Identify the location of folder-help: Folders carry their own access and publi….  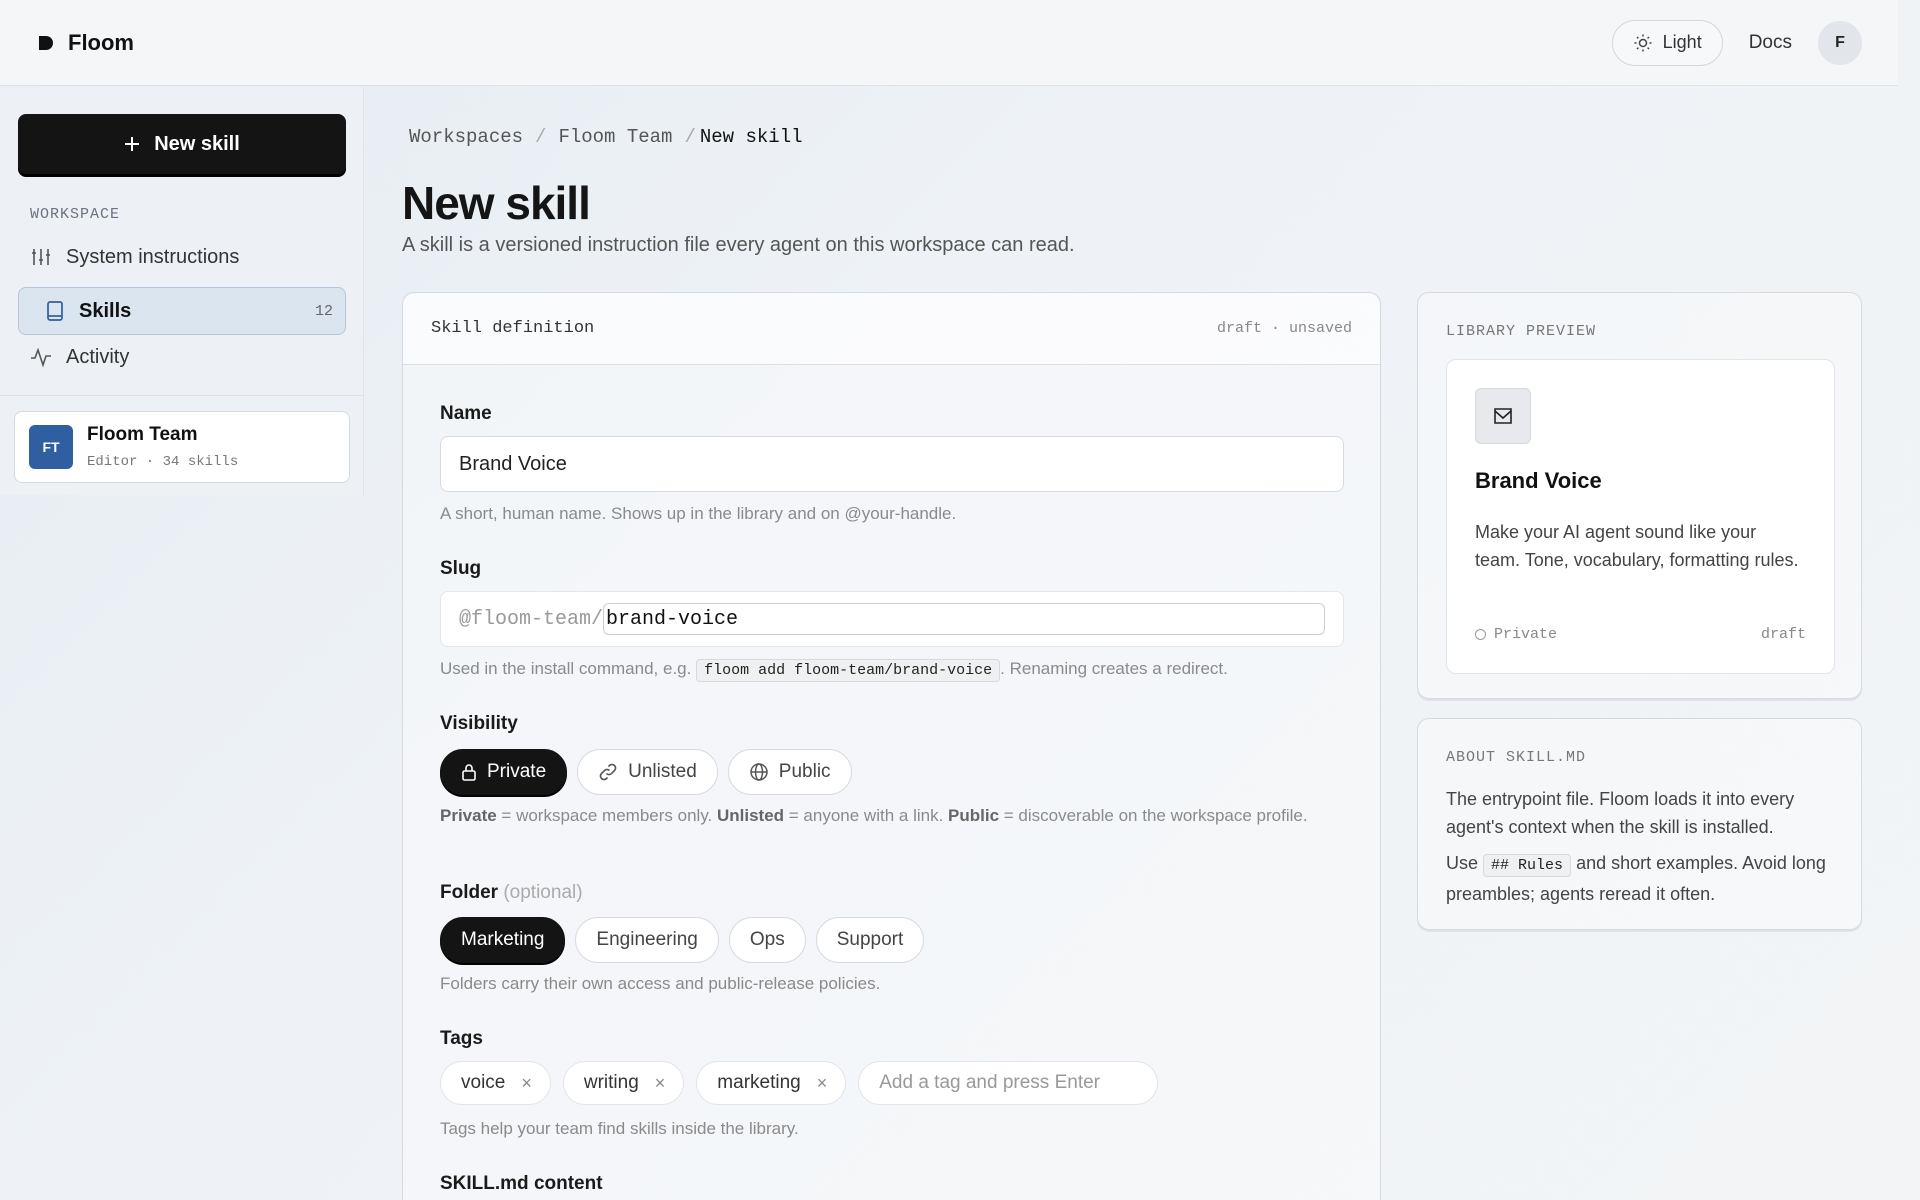
(660, 983).